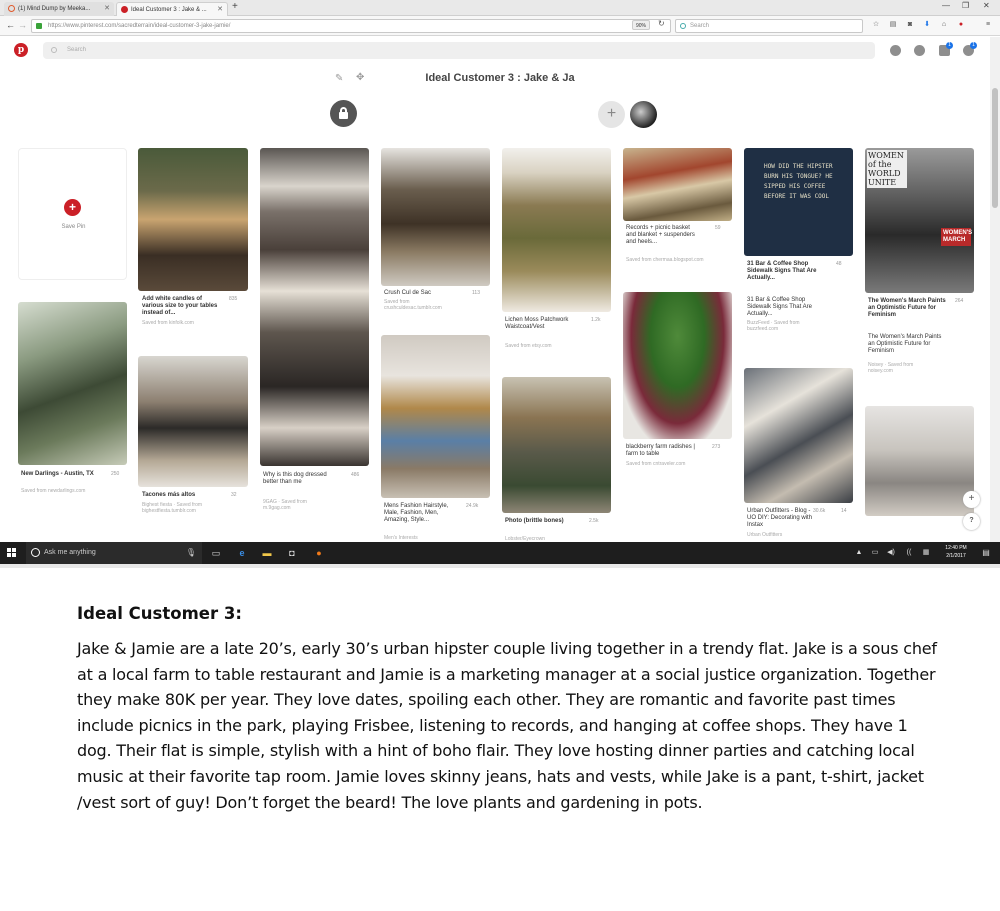 This screenshot has height=911, width=1000. Describe the element at coordinates (114, 553) in the screenshot. I see `cortana-search-box: Ask me anything 🎙` at that location.